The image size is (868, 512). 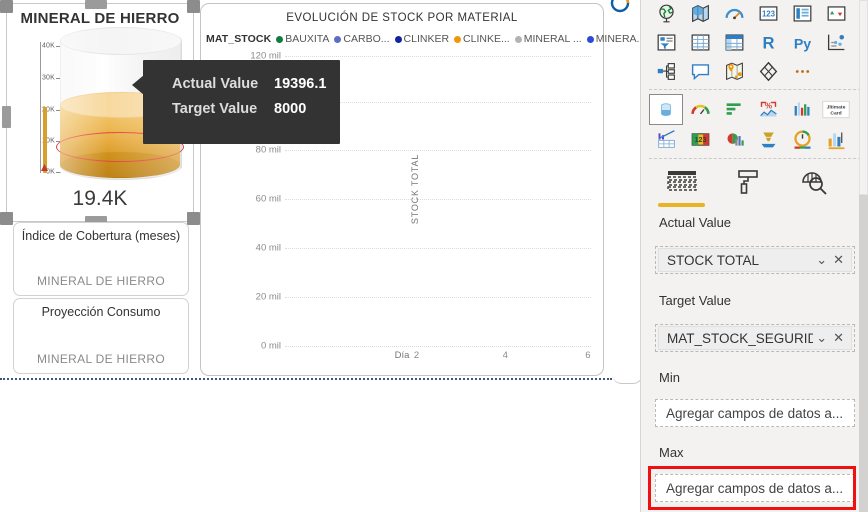 What do you see at coordinates (740, 338) in the screenshot?
I see `field-chip-label: MAT_STOCK_SEGURIDAD` at bounding box center [740, 338].